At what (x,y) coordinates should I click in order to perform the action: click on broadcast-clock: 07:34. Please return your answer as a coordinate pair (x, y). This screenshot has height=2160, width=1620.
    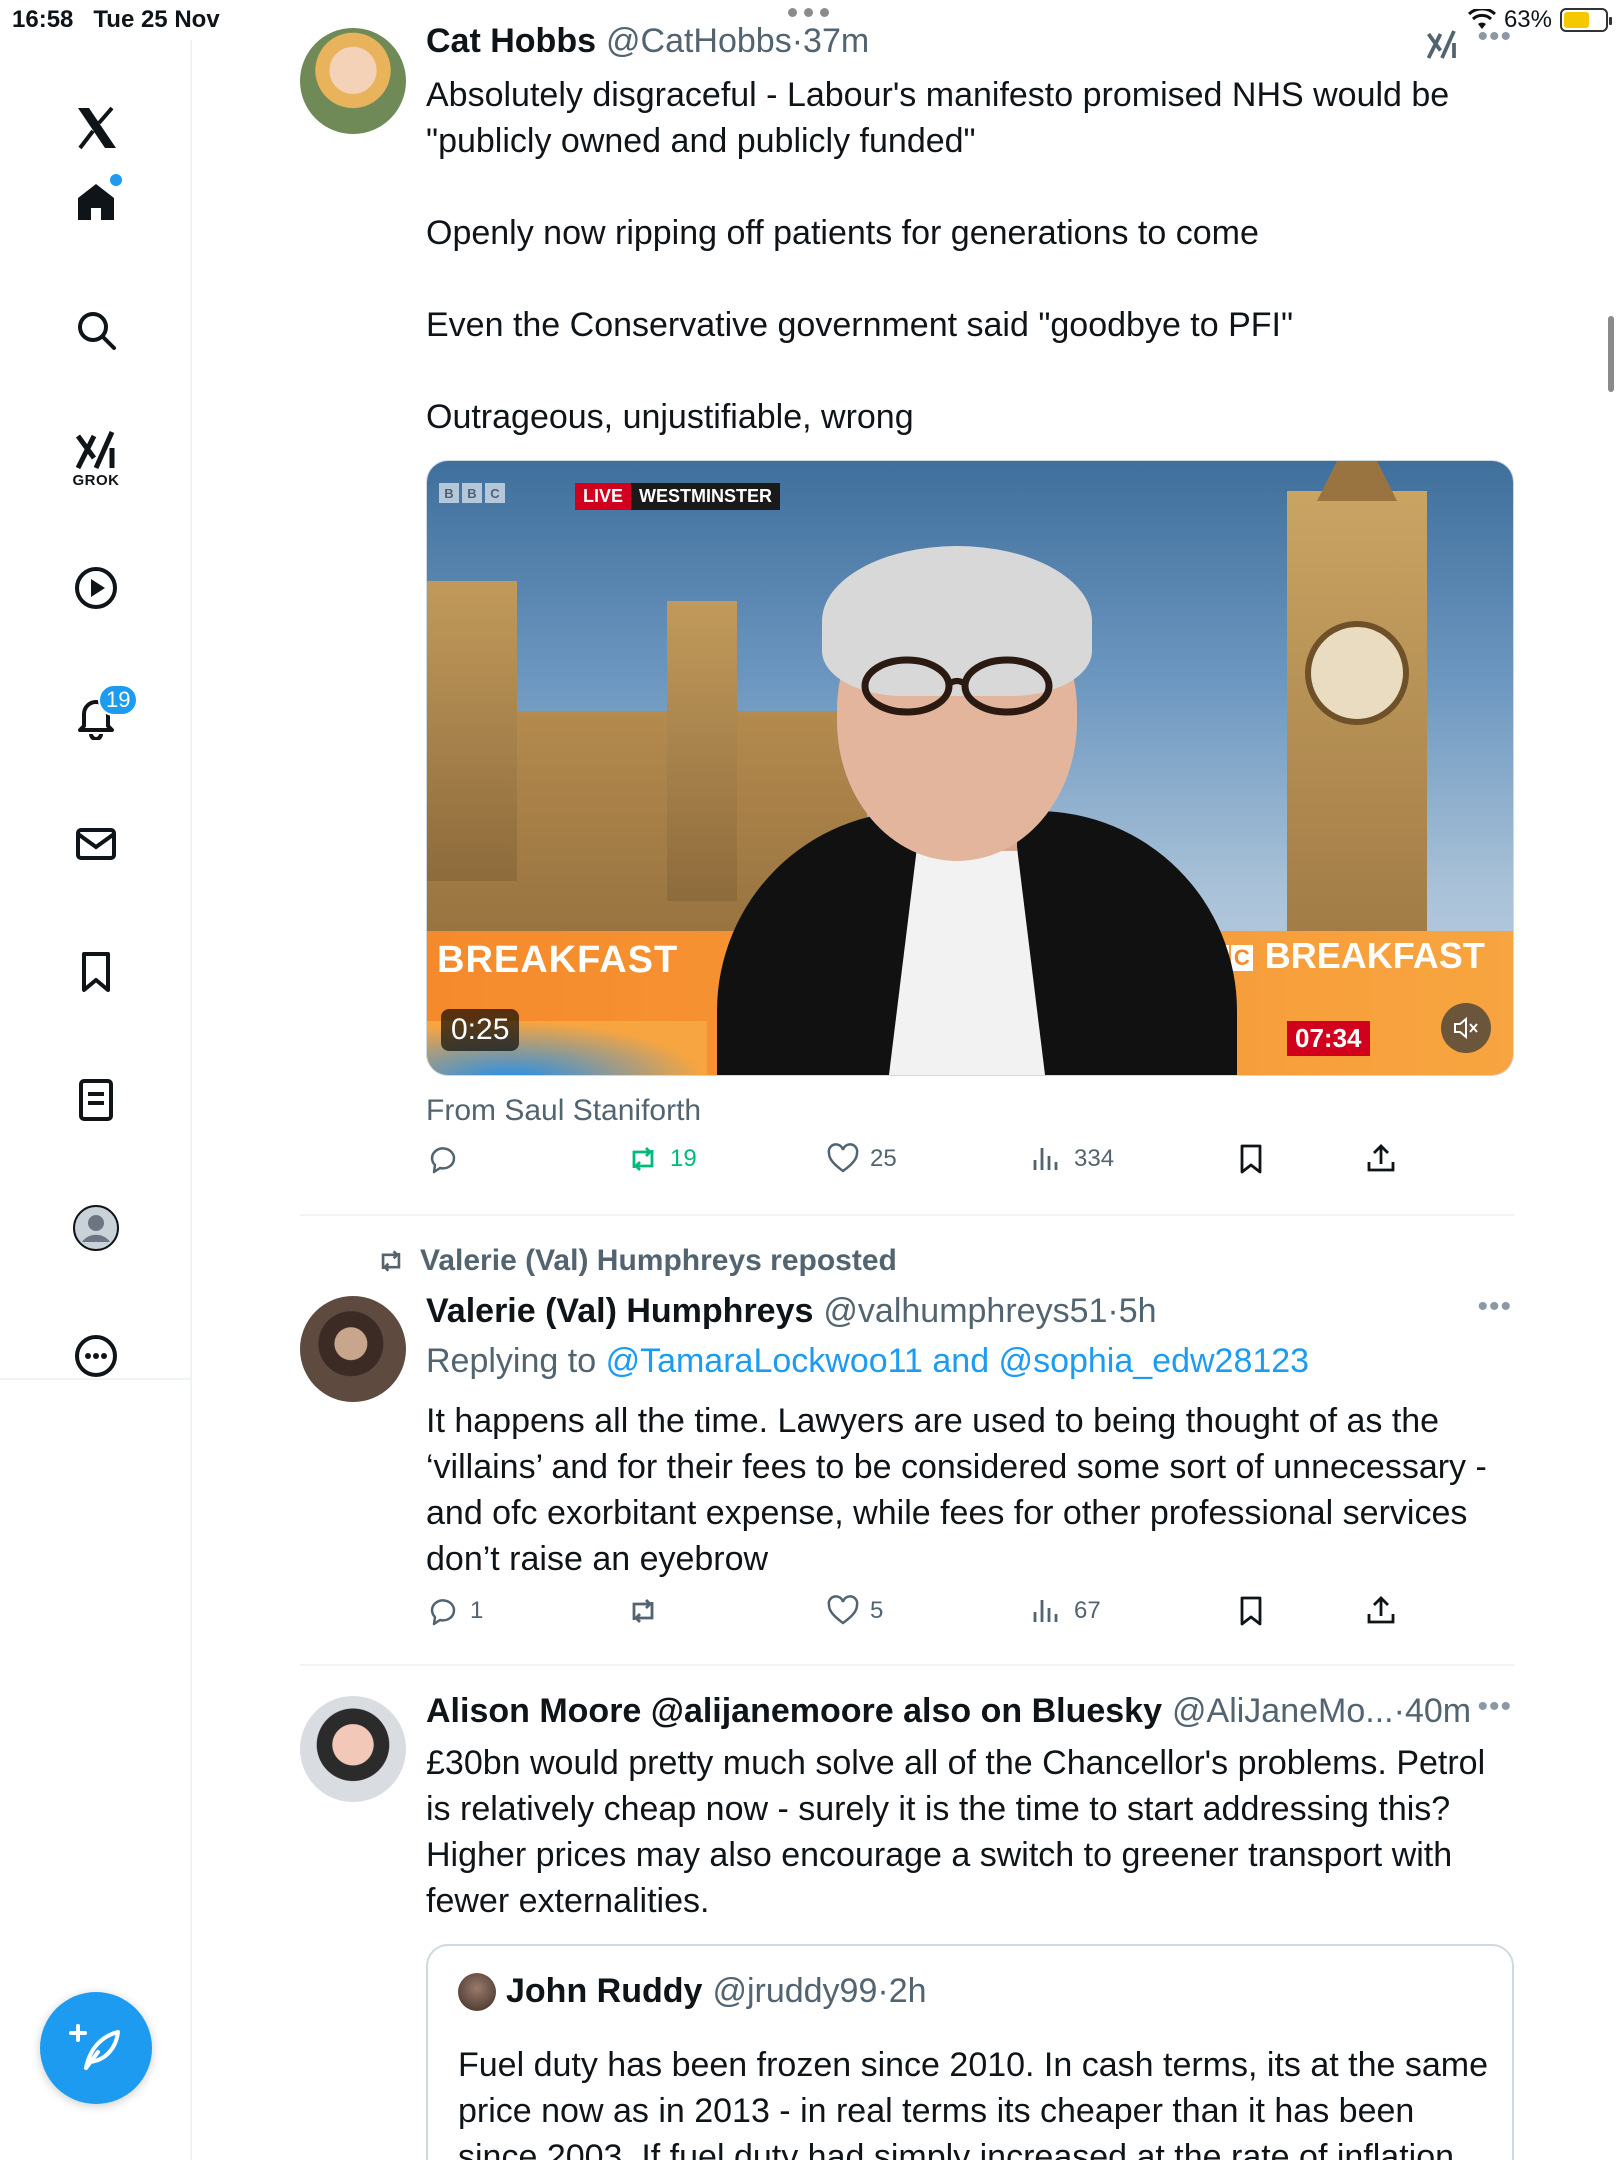
    Looking at the image, I should click on (1328, 1038).